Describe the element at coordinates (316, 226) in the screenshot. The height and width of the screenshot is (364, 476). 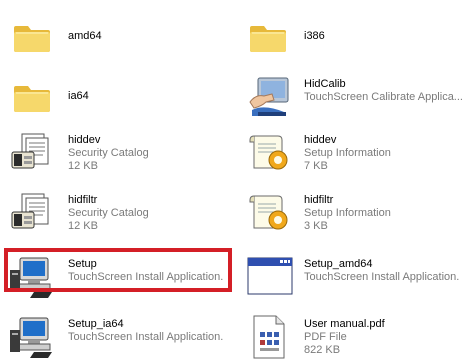
I see `file-size: 3 KB` at that location.